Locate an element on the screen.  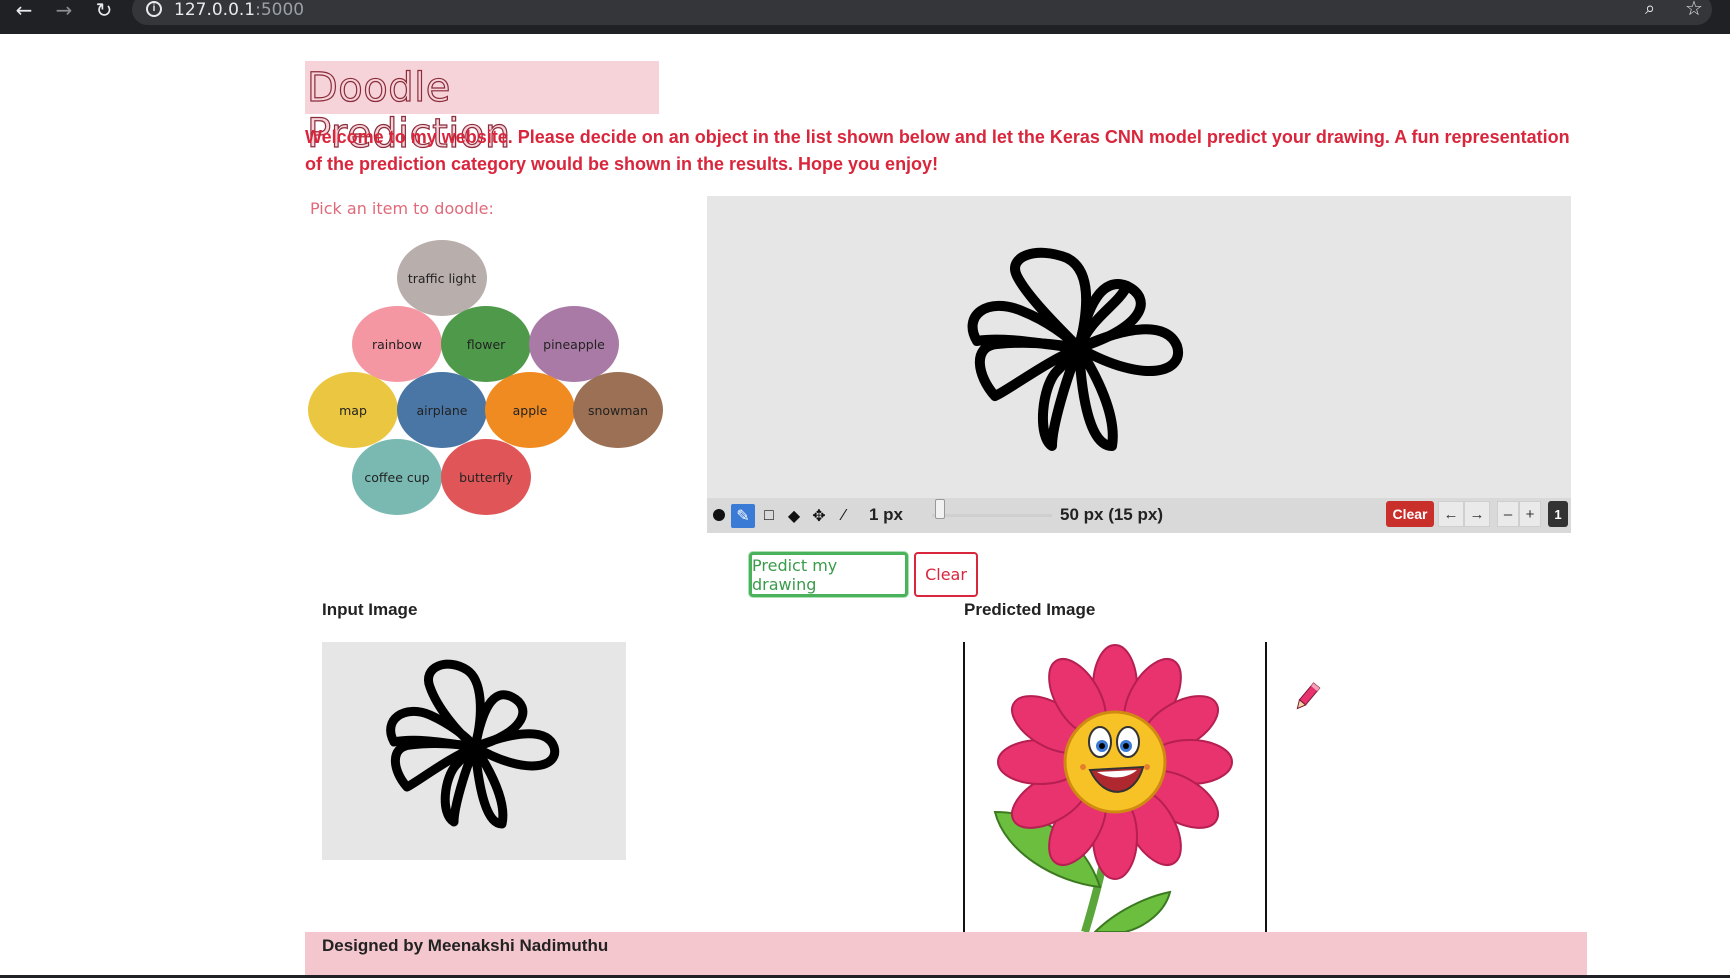
footer-credit: Designed by Meenakshi Nadimuthu is located at coordinates (465, 945).